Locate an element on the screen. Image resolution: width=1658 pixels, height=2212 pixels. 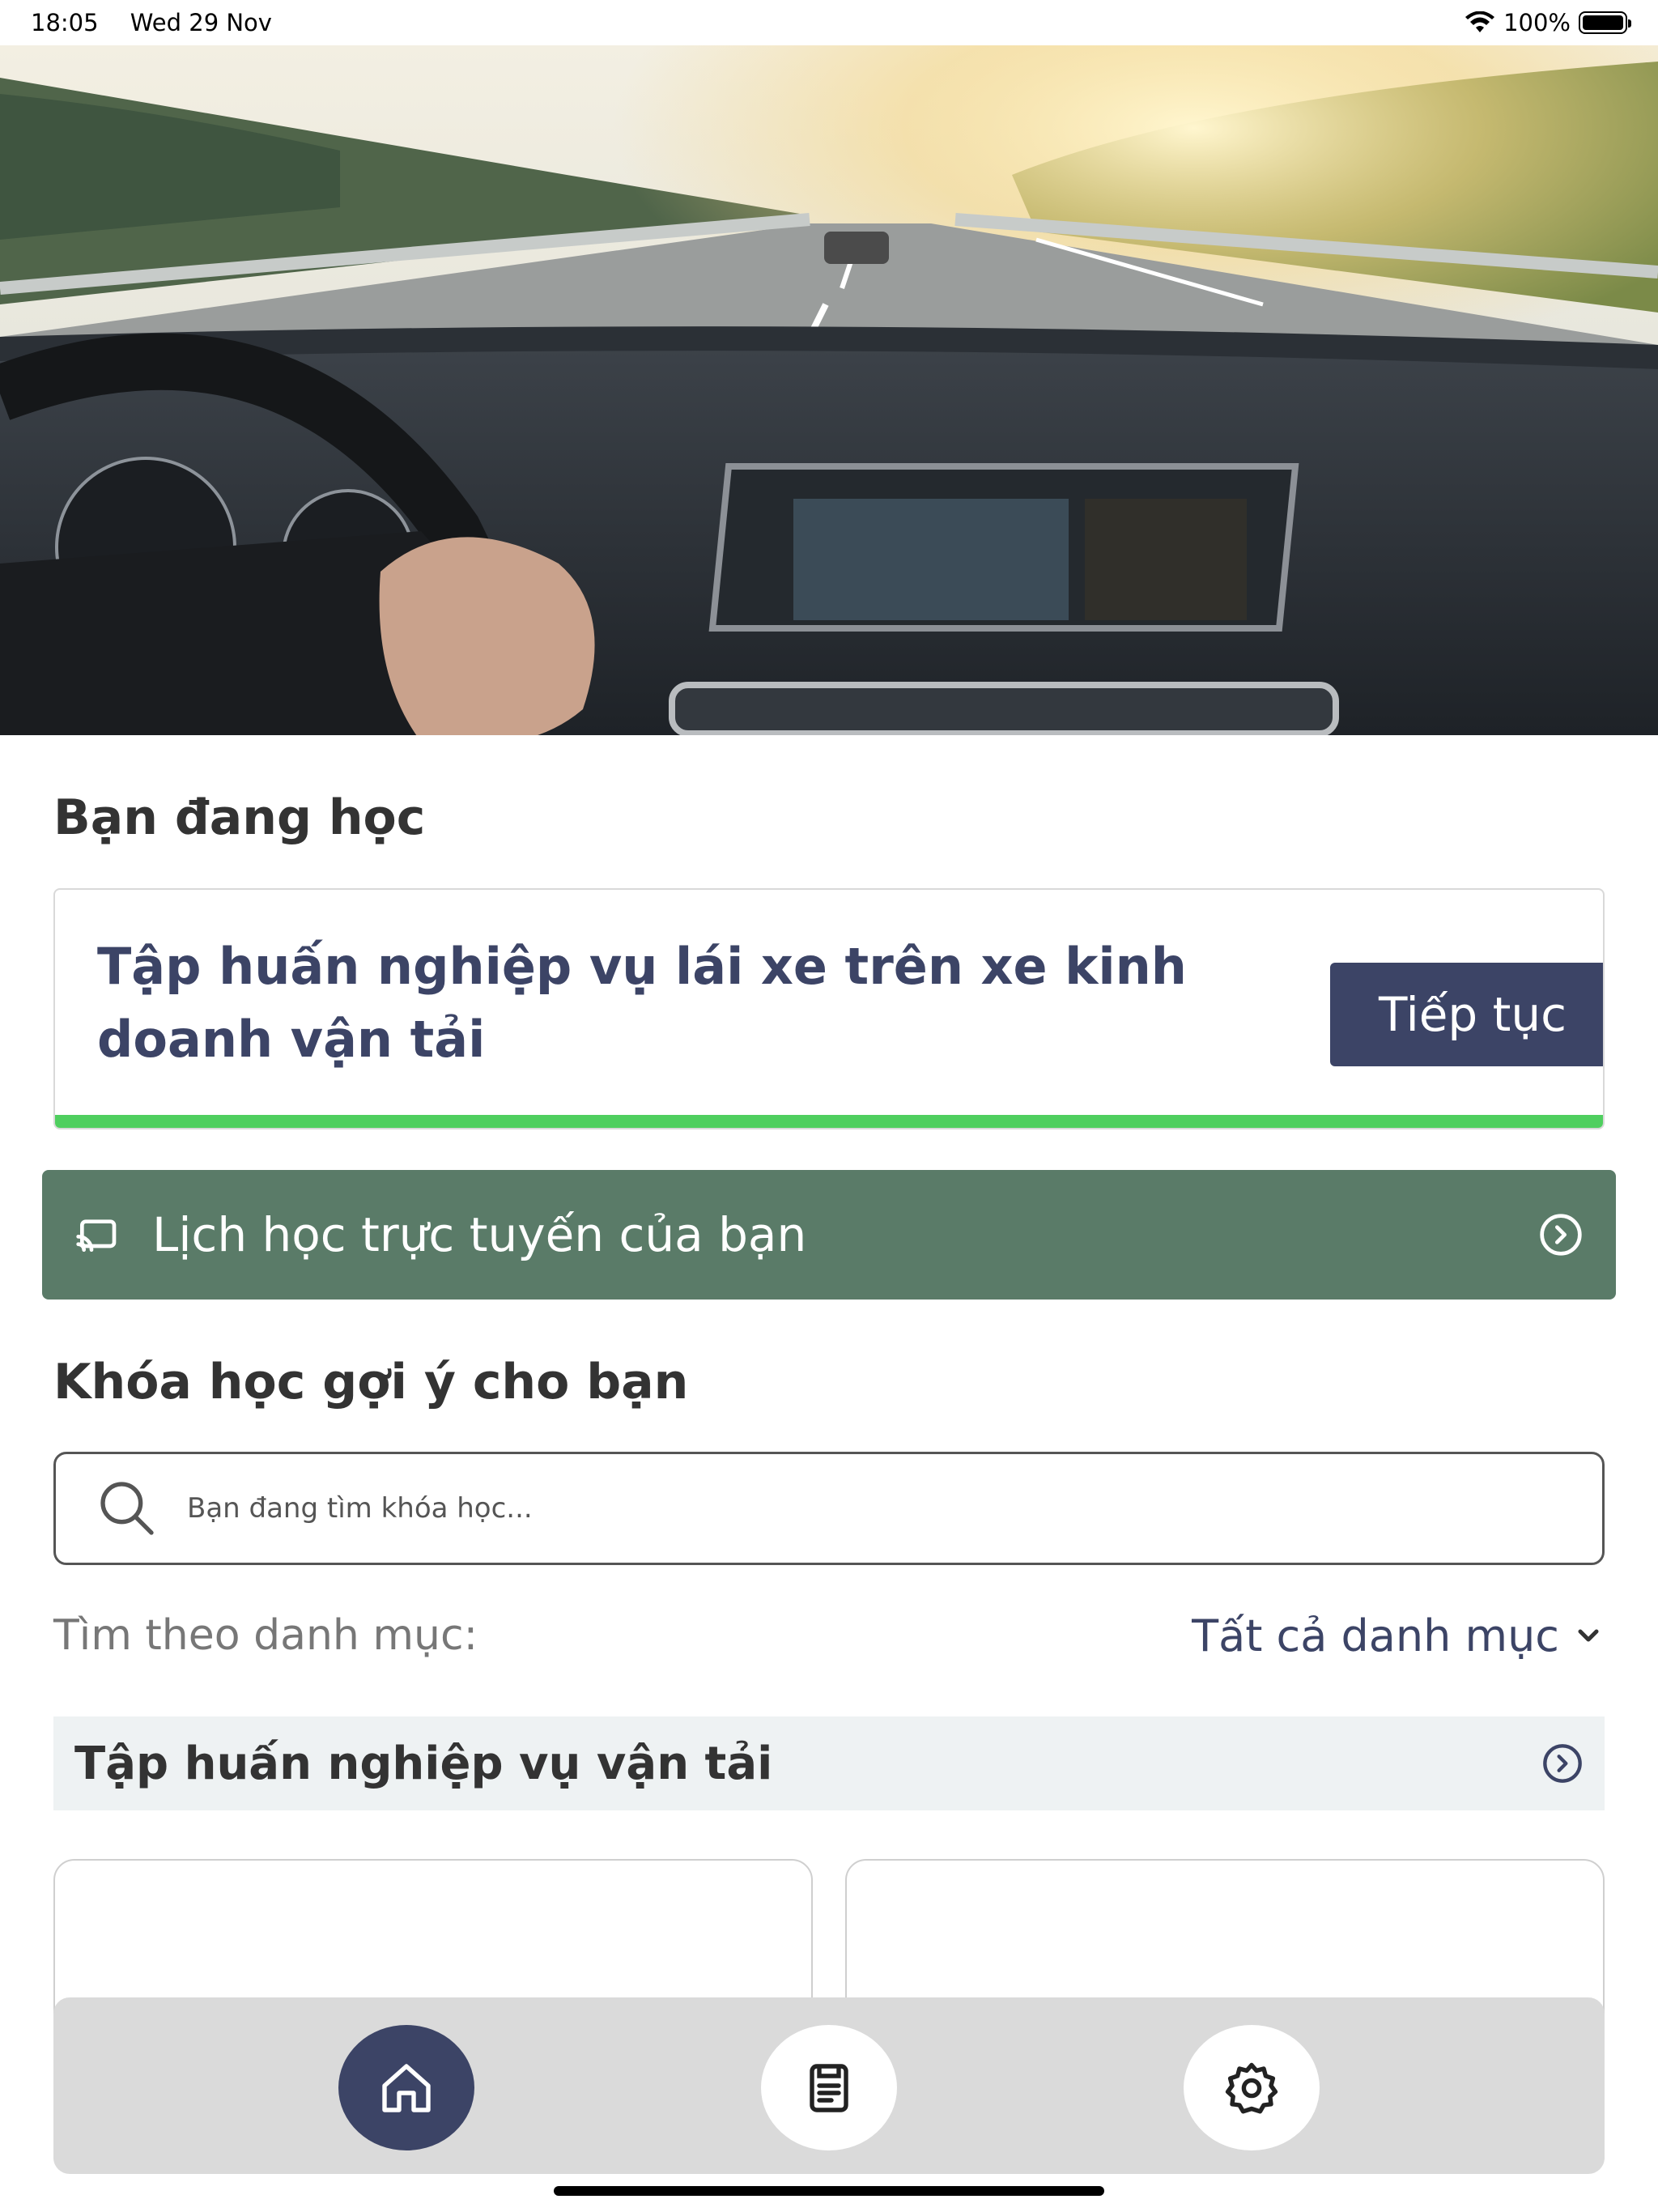
chevron-down-icon is located at coordinates (1588, 1636).